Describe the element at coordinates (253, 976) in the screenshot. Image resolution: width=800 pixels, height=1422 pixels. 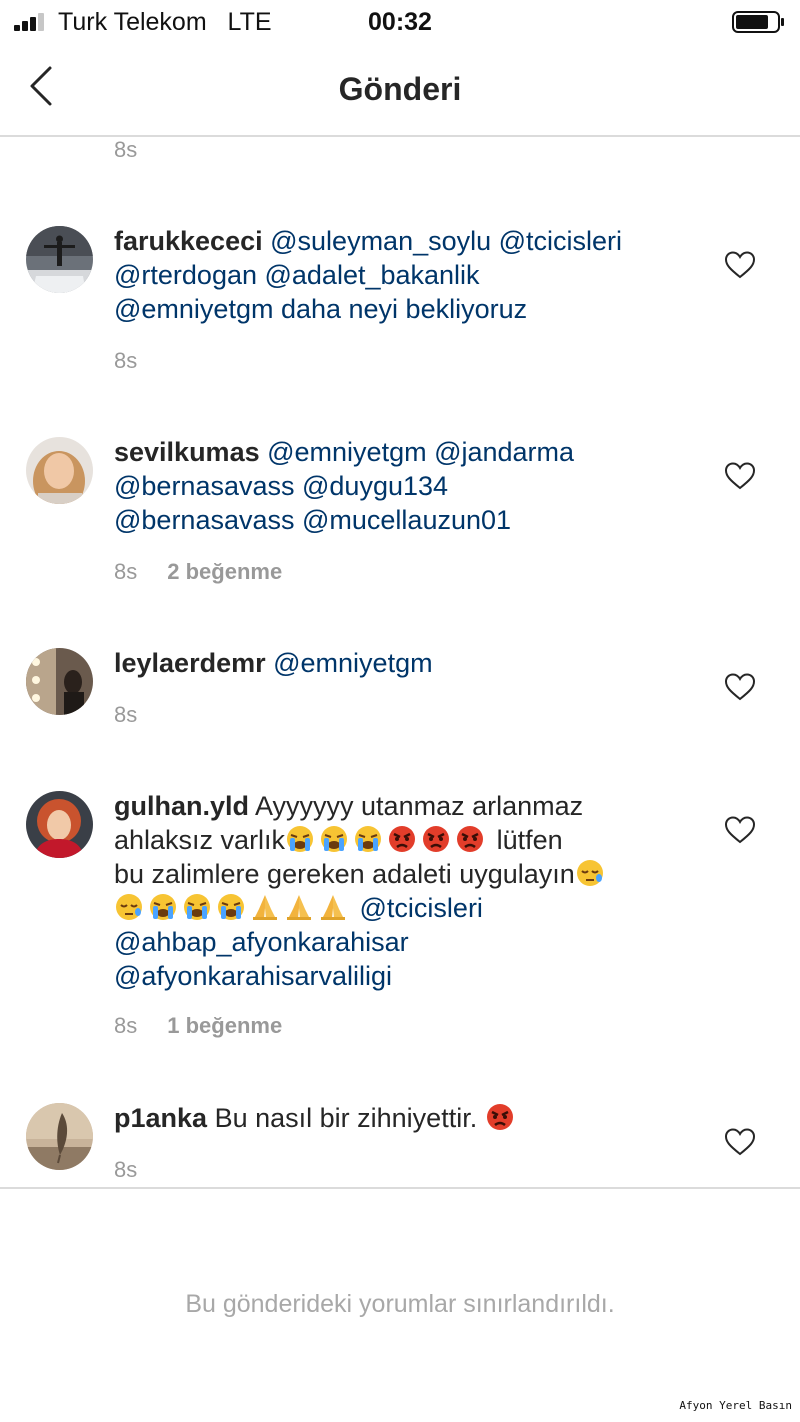
I see `mention-link: @afyonkarahisarvaliligi` at that location.